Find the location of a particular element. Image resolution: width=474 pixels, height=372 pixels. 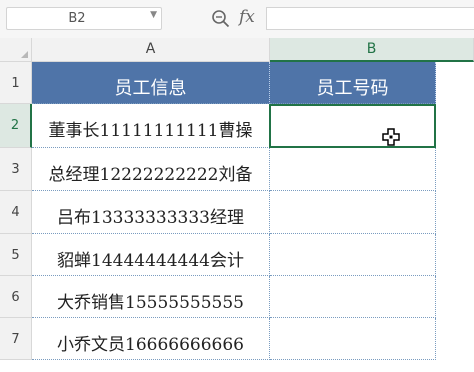

cell-text: 小乔文员16666666666 is located at coordinates (150, 345).